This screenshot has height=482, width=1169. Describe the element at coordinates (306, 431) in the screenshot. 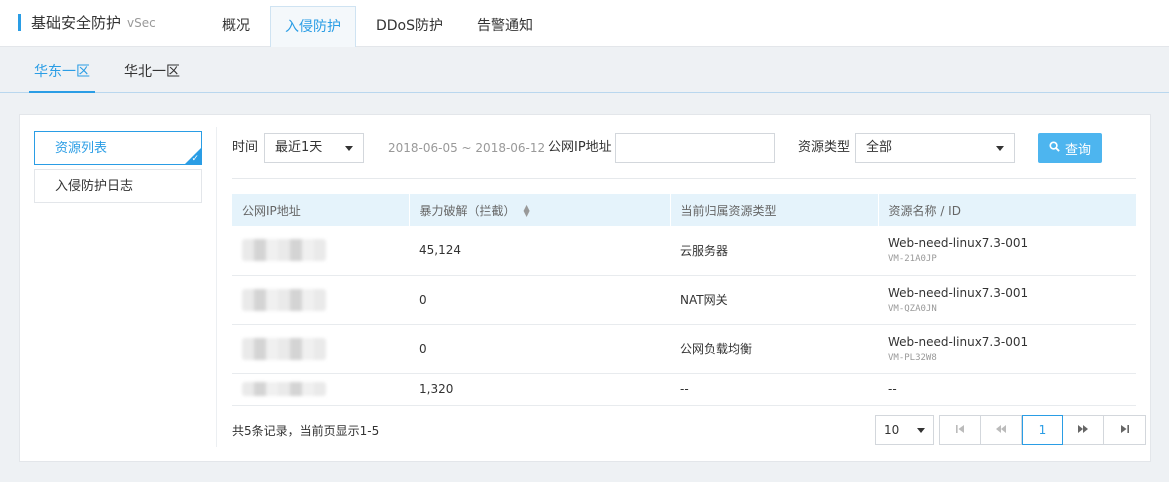

I see `record-count: 共5条记录，当前页显示1-5` at that location.